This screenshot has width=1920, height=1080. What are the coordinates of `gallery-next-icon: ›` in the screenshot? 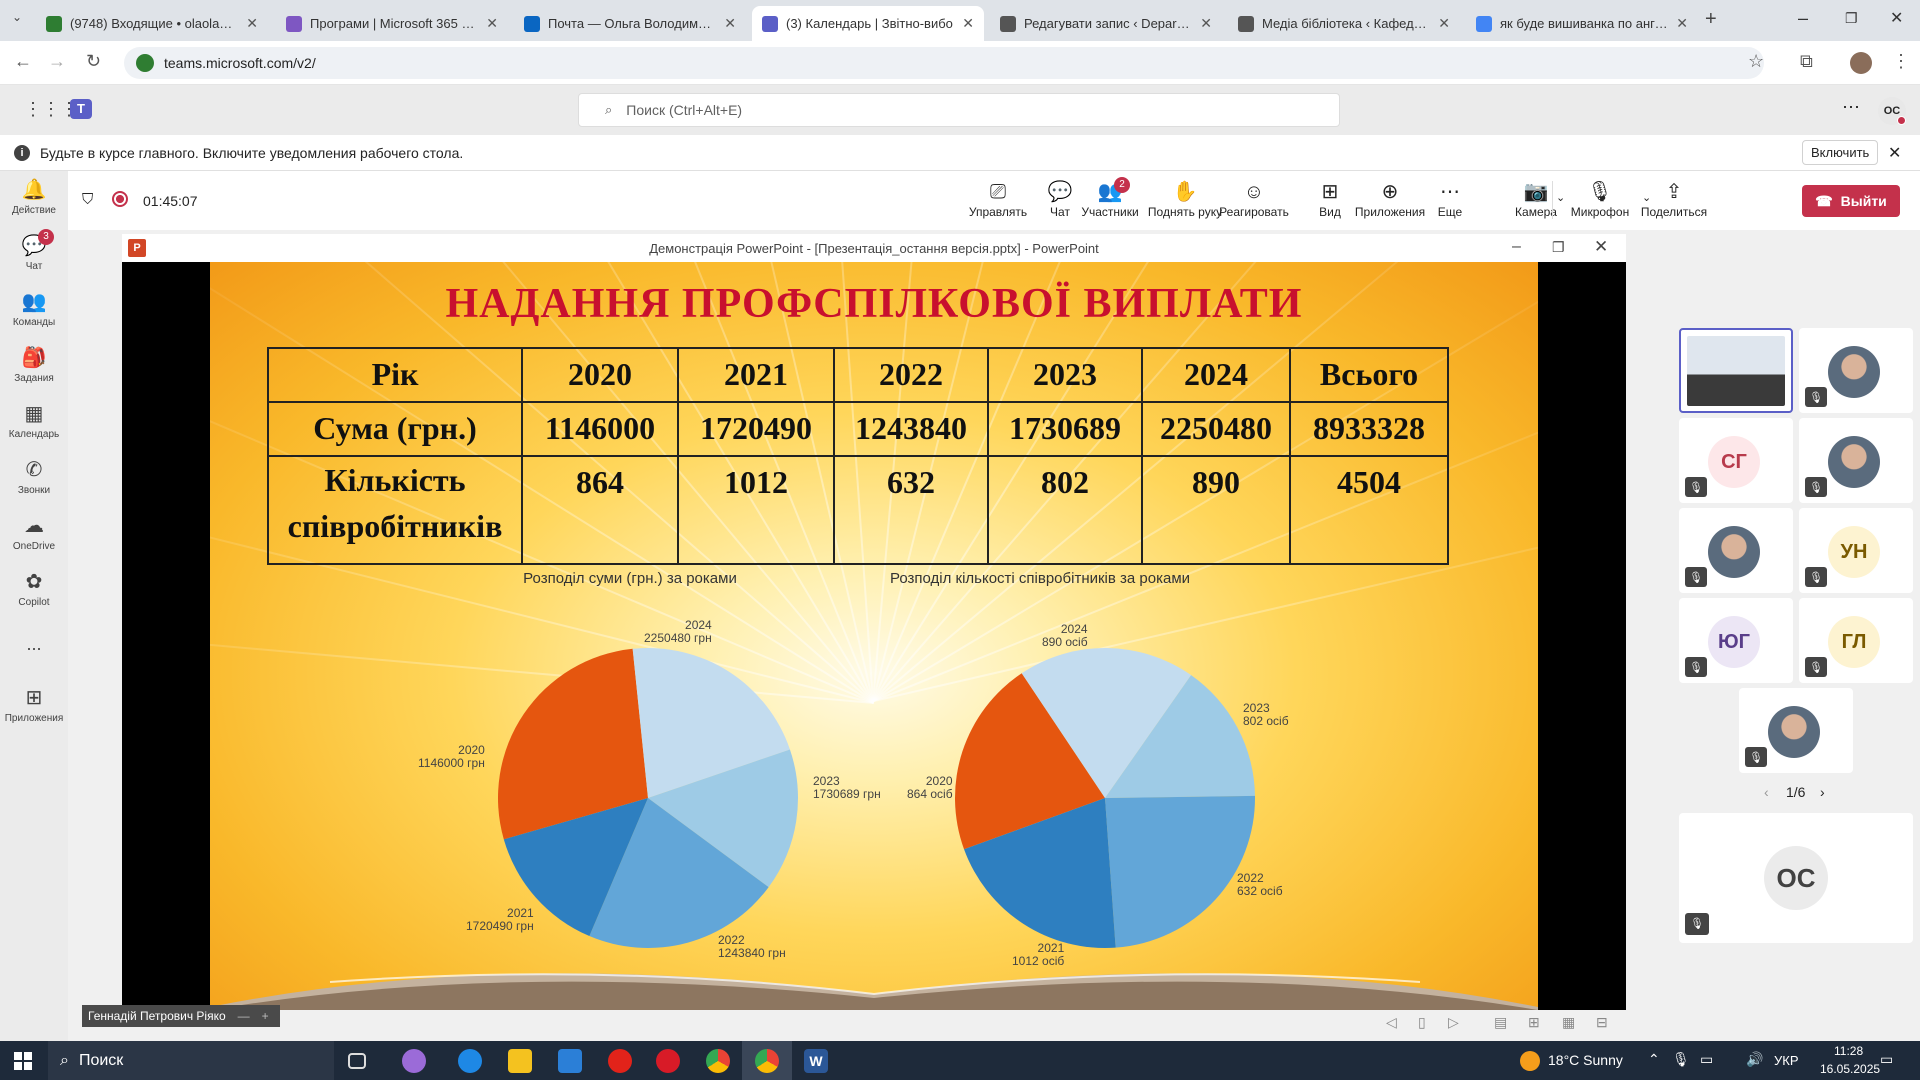 It's located at (1822, 792).